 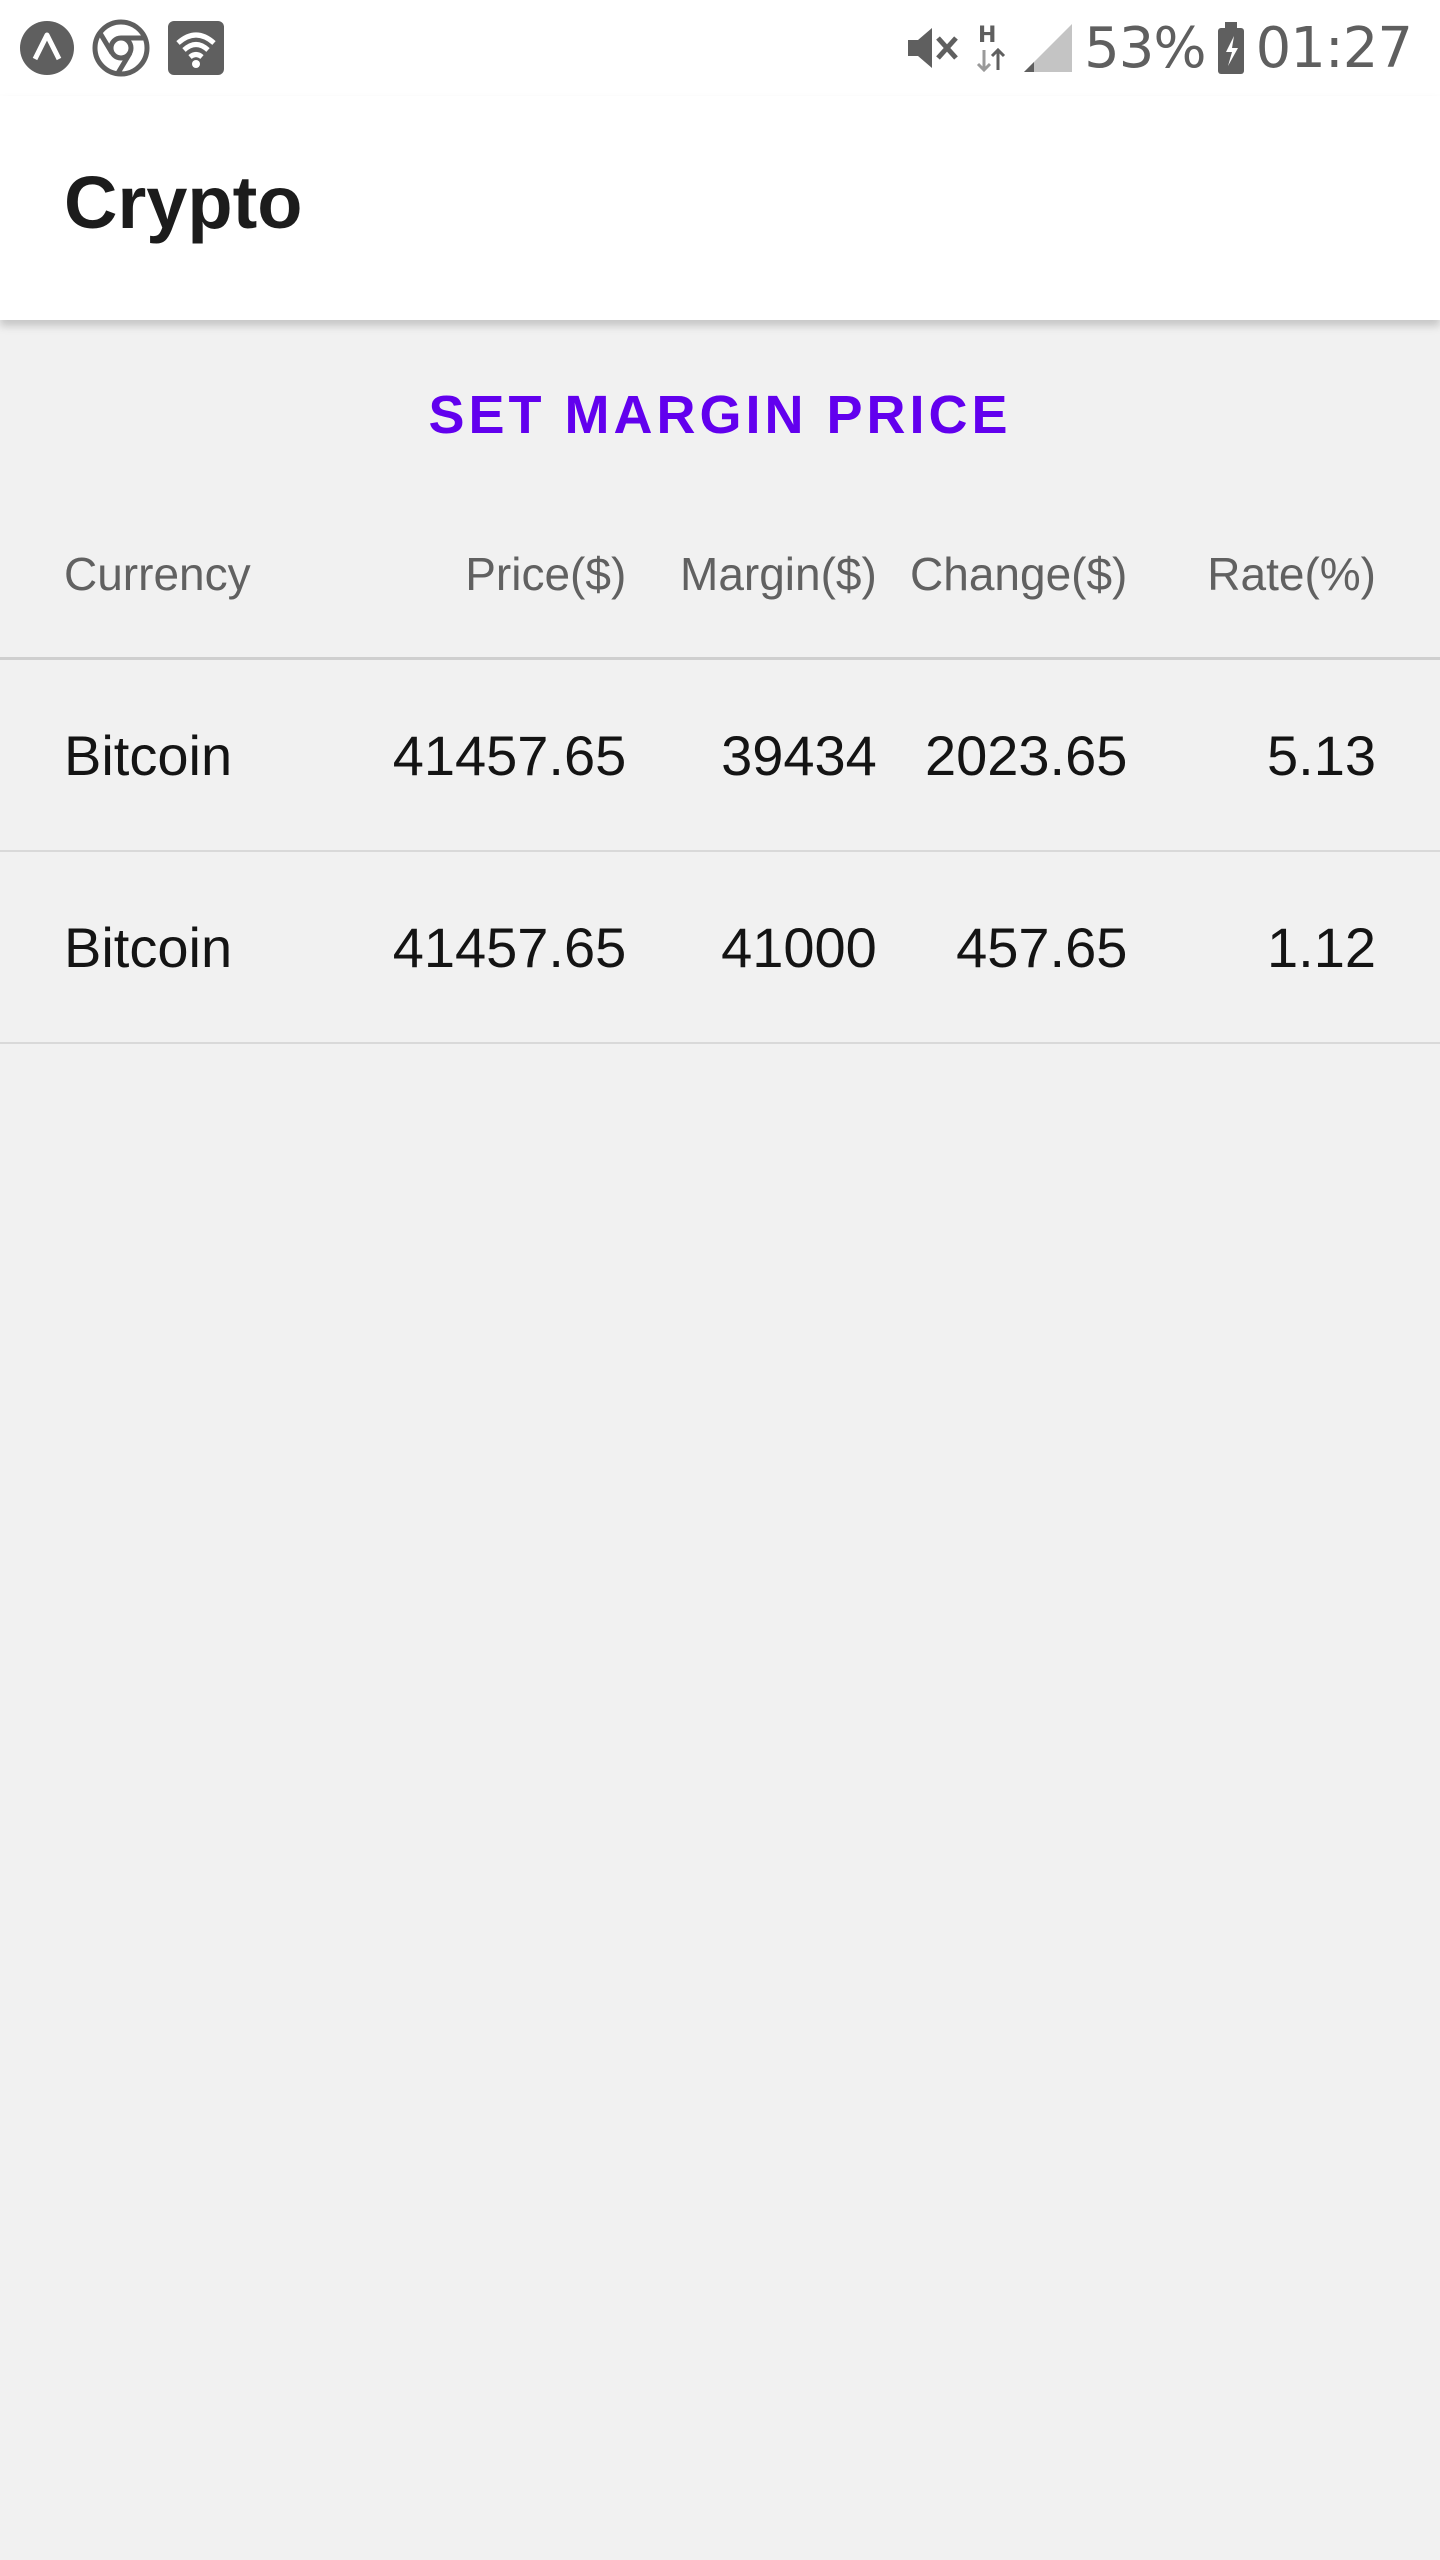 What do you see at coordinates (121, 48) in the screenshot?
I see `chrome-icon` at bounding box center [121, 48].